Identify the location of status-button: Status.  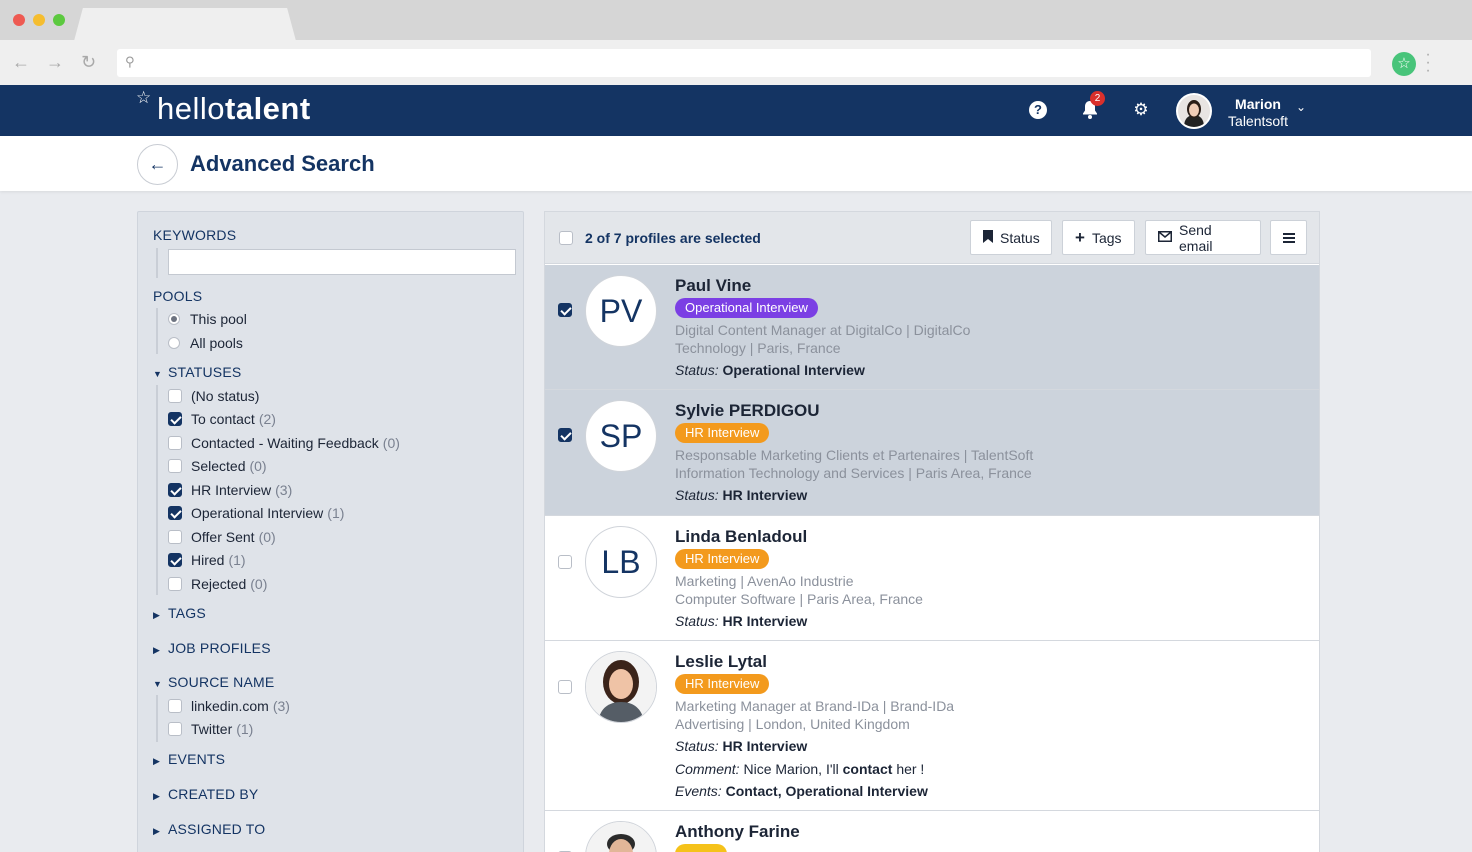
(1011, 237).